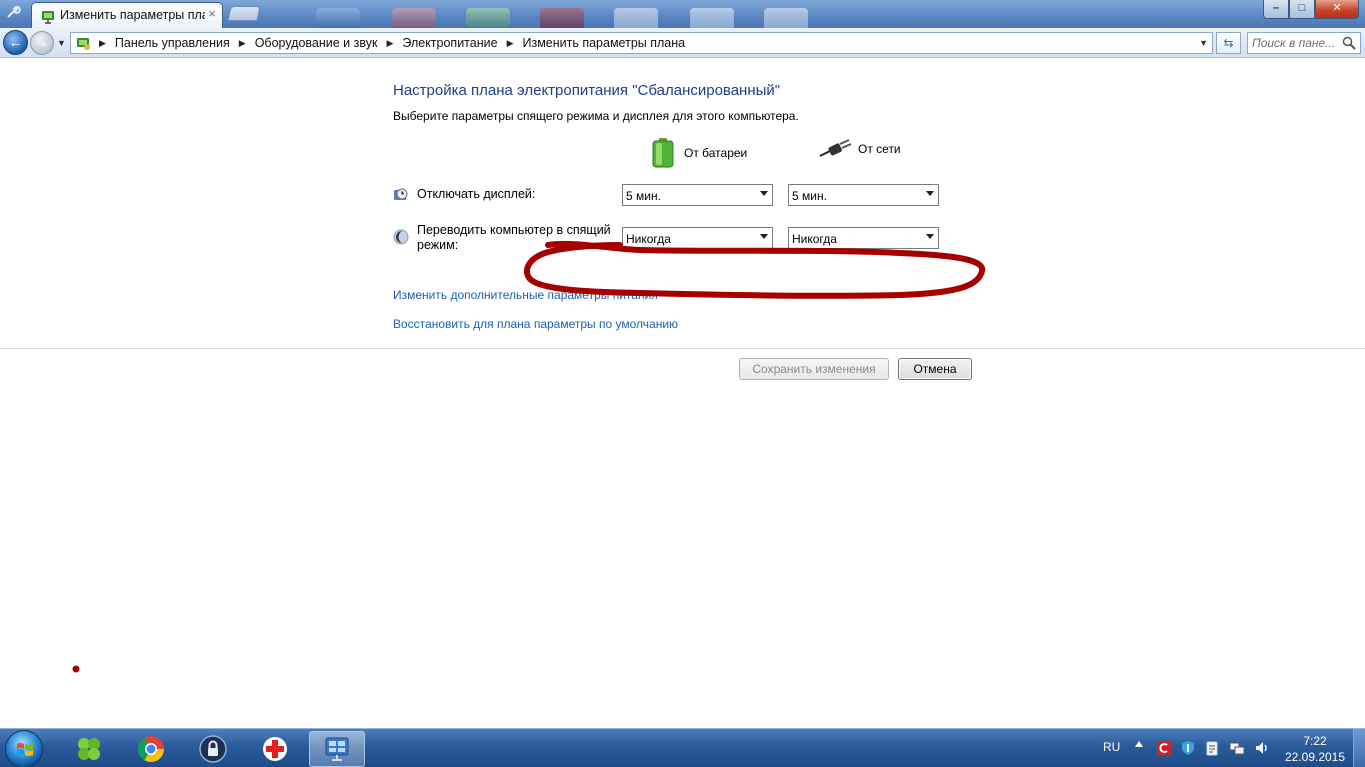 This screenshot has height=767, width=1365. What do you see at coordinates (449, 43) in the screenshot?
I see `breadcrumb-power-options: Электропитание` at bounding box center [449, 43].